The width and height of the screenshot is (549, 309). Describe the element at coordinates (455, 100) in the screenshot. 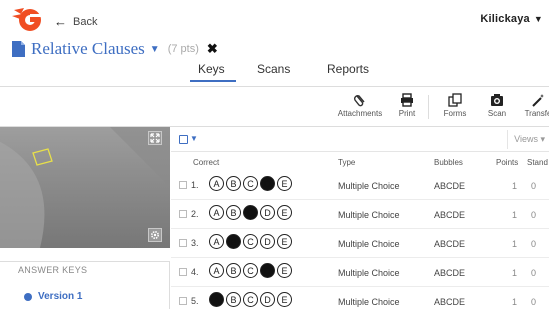

I see `forms-icon` at that location.